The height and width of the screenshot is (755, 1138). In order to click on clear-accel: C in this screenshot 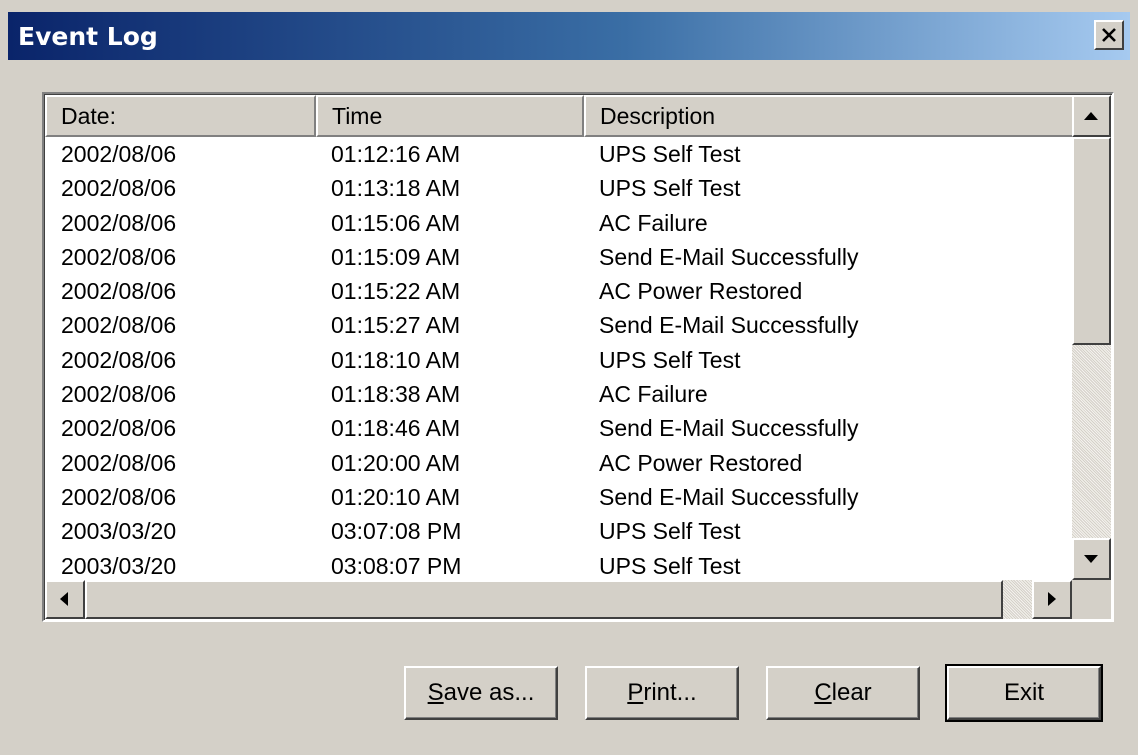, I will do `click(823, 692)`.